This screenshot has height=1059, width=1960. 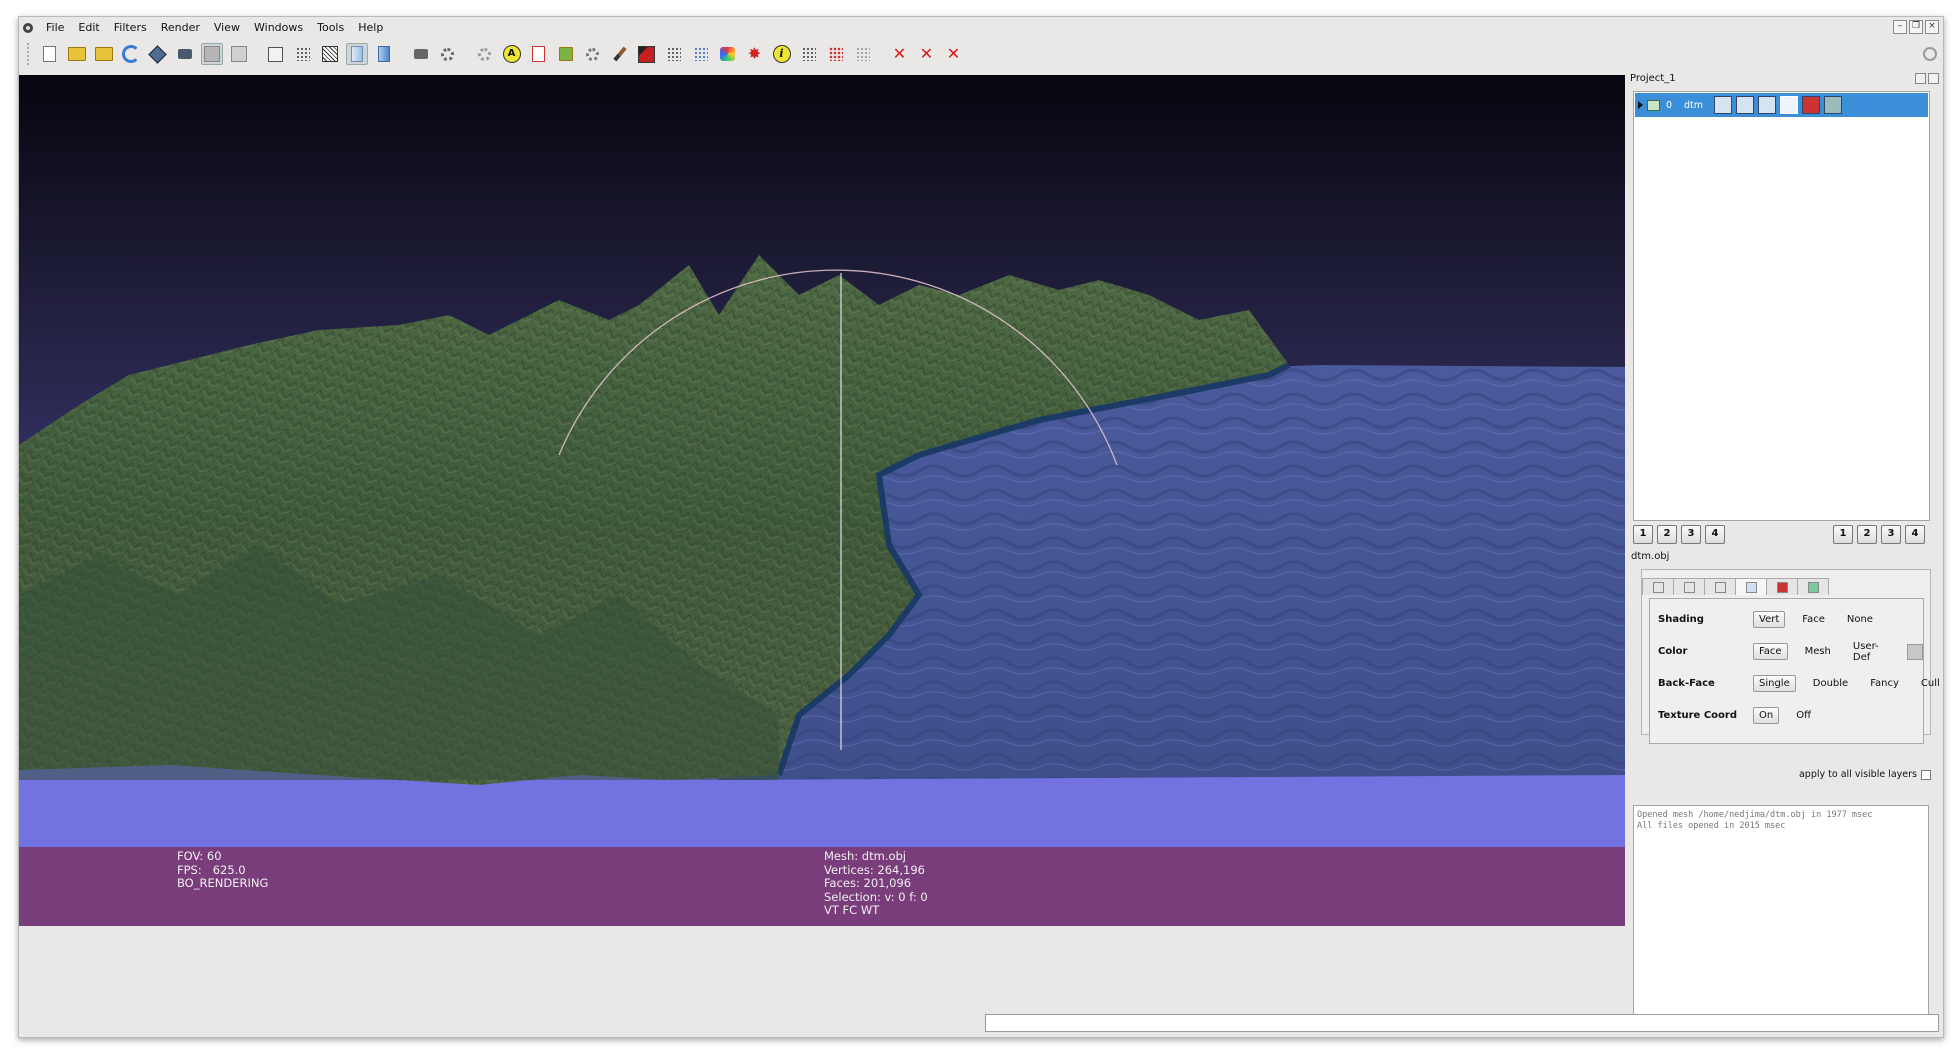 I want to click on dock-close-icon, so click(x=1933, y=78).